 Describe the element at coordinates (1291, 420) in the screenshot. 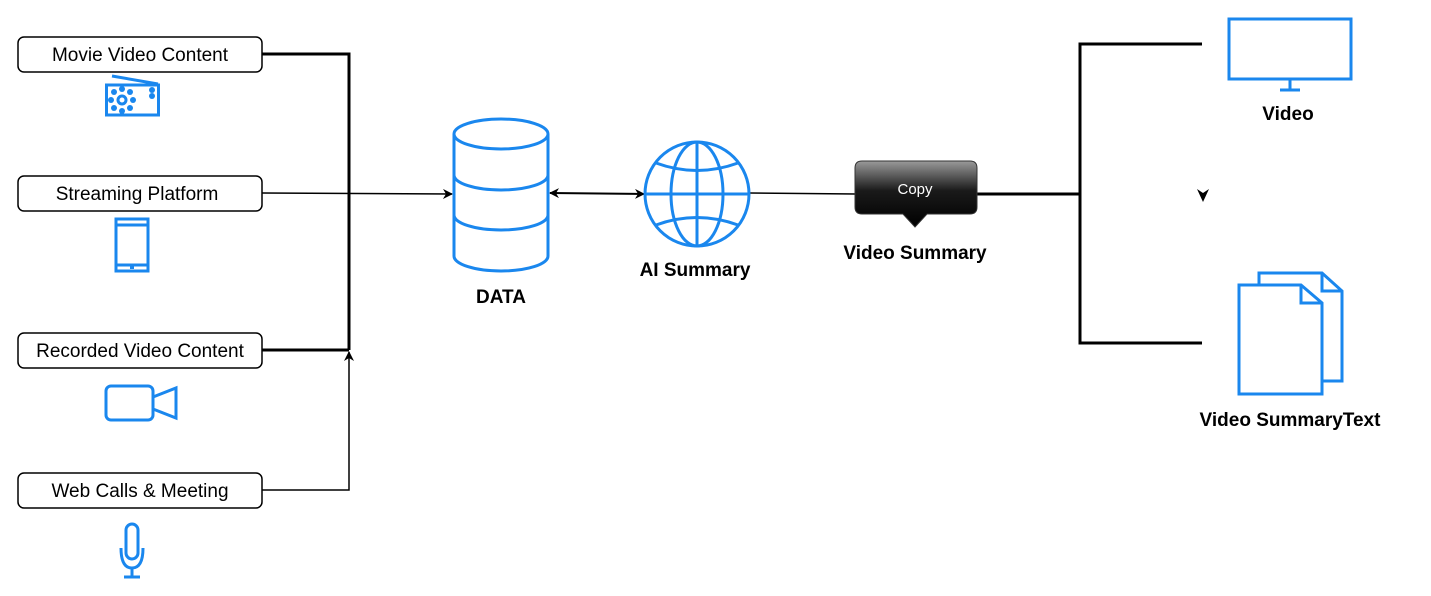

I see `summary-text-output-label: Video SummaryText` at that location.